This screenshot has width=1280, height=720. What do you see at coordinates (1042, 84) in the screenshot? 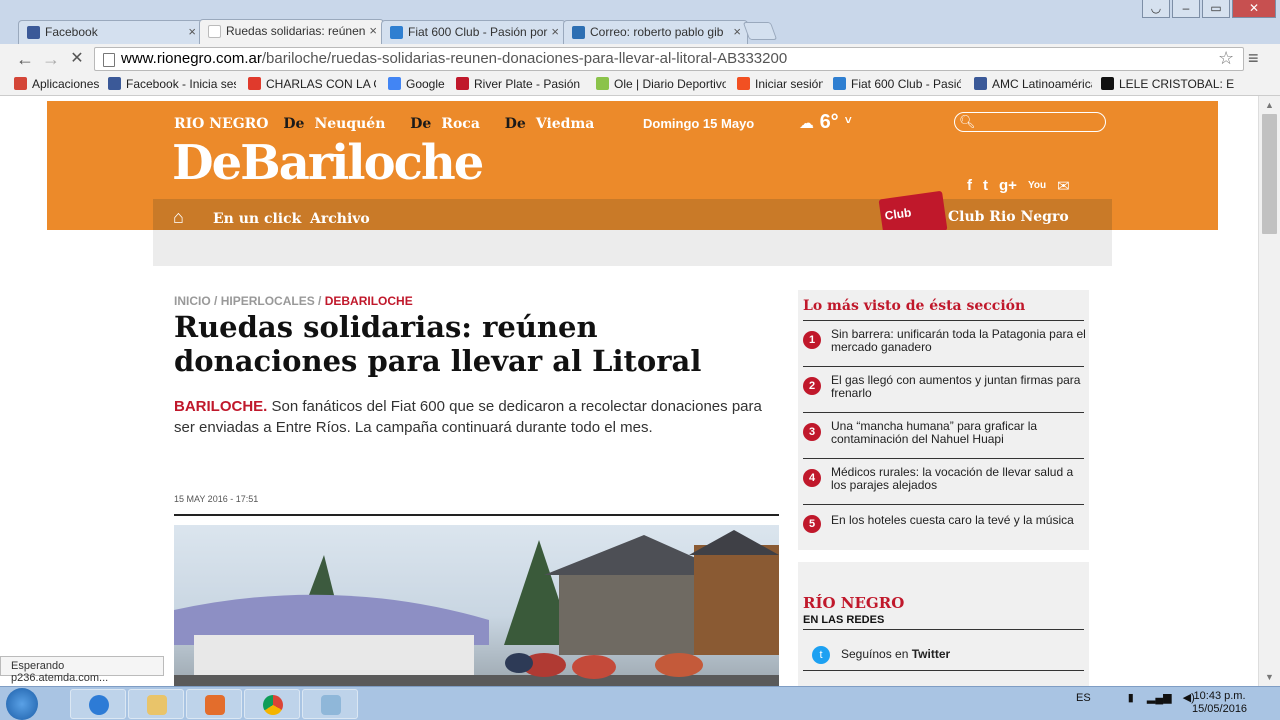
I see `bookmark-label: AMC Latinoamérica` at bounding box center [1042, 84].